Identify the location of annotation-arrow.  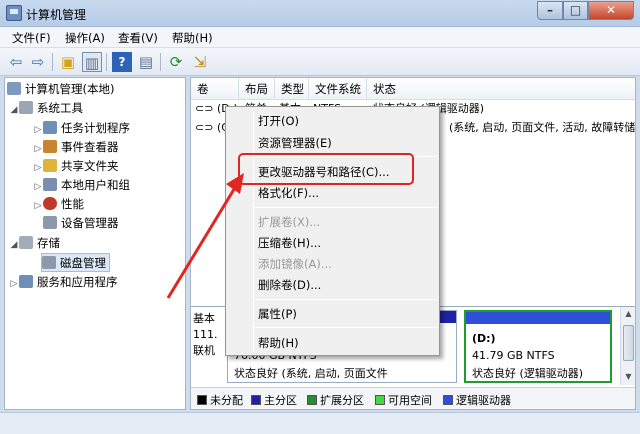
(205, 236).